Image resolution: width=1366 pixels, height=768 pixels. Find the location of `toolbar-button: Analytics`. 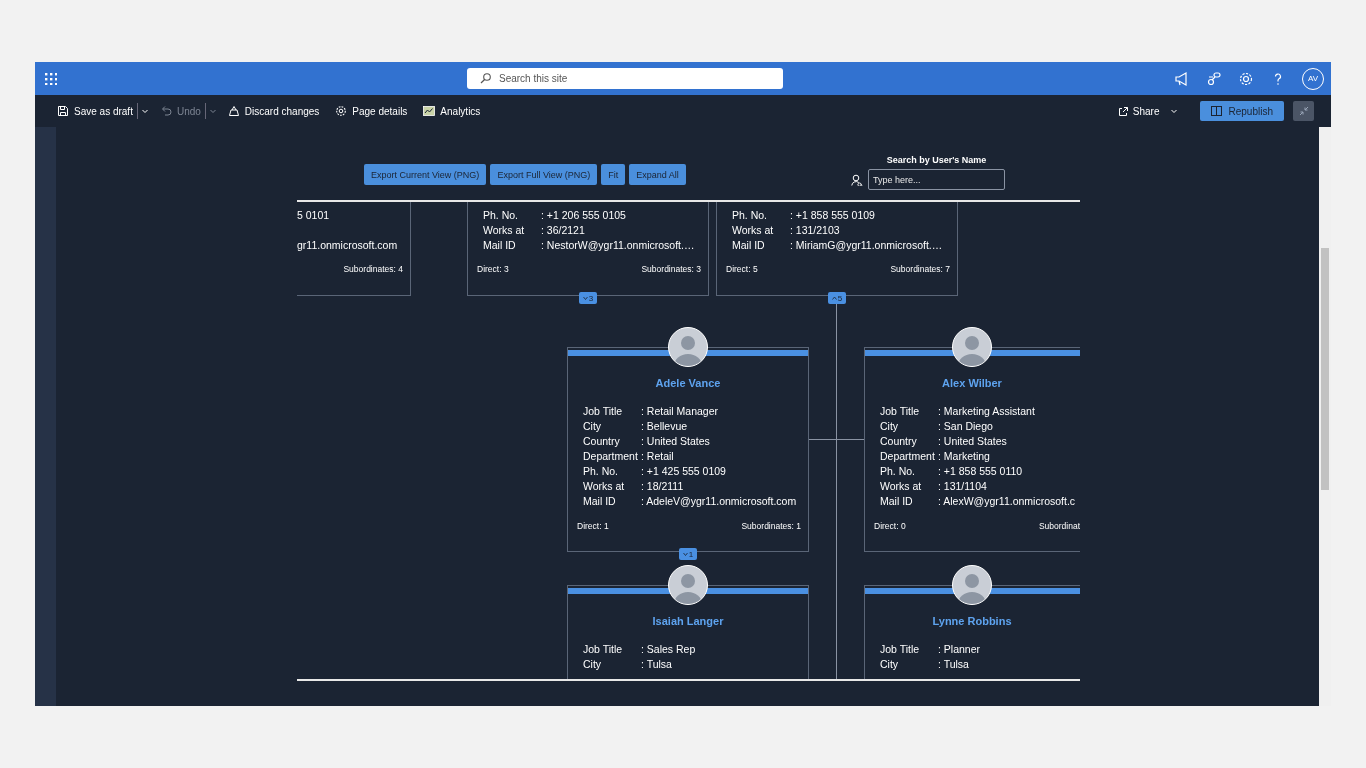

toolbar-button: Analytics is located at coordinates (452, 111).